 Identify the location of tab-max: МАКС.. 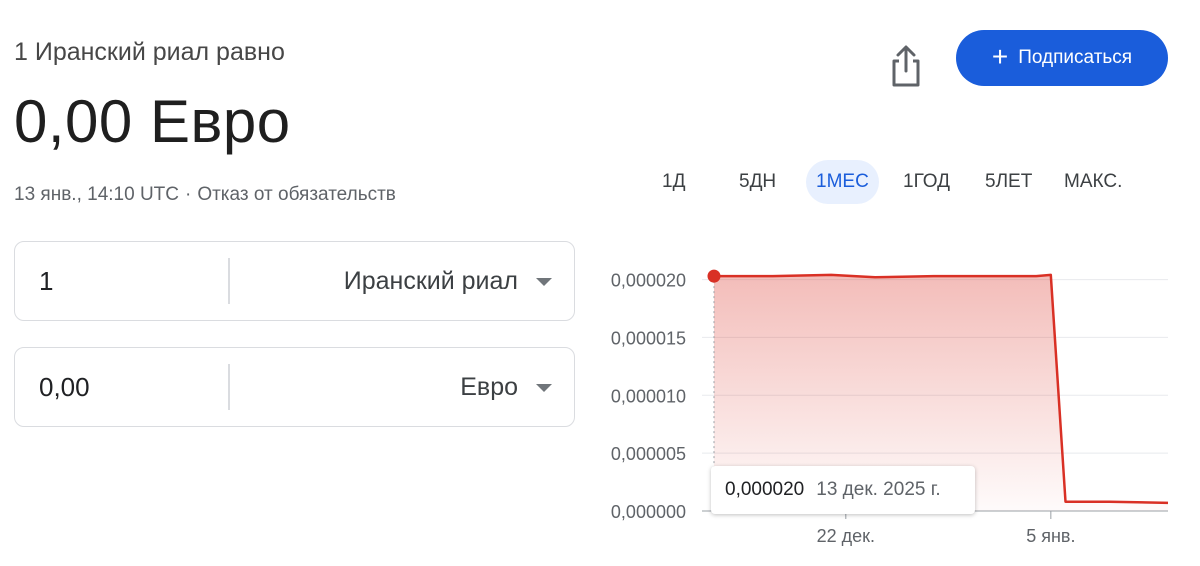
(1093, 182).